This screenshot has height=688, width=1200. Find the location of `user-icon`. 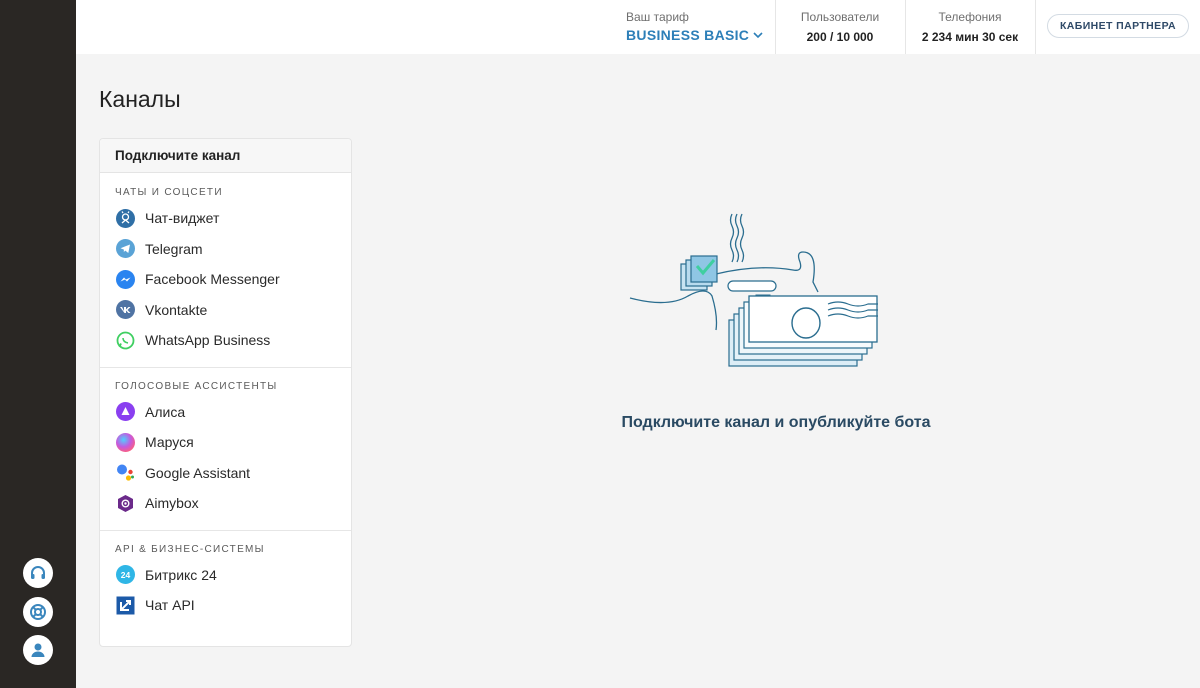

user-icon is located at coordinates (38, 650).